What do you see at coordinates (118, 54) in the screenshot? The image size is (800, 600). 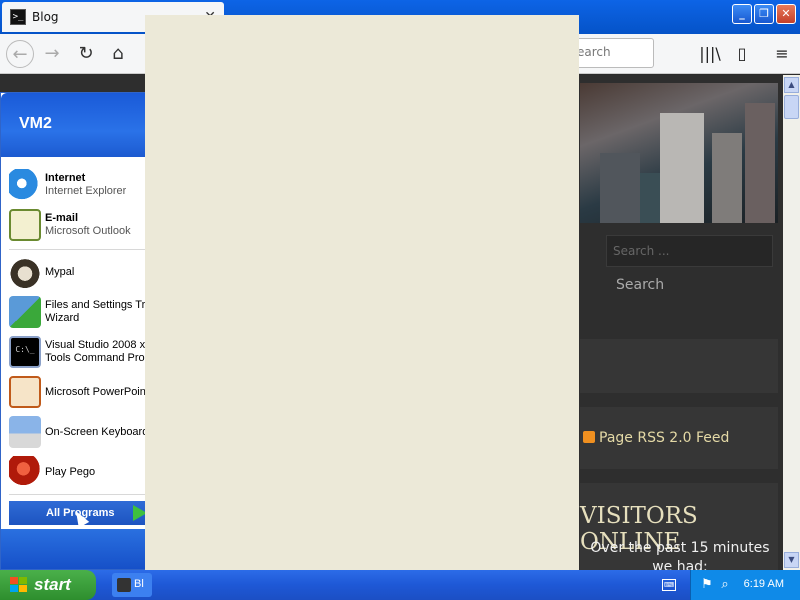 I see `home-icon: ⌂` at bounding box center [118, 54].